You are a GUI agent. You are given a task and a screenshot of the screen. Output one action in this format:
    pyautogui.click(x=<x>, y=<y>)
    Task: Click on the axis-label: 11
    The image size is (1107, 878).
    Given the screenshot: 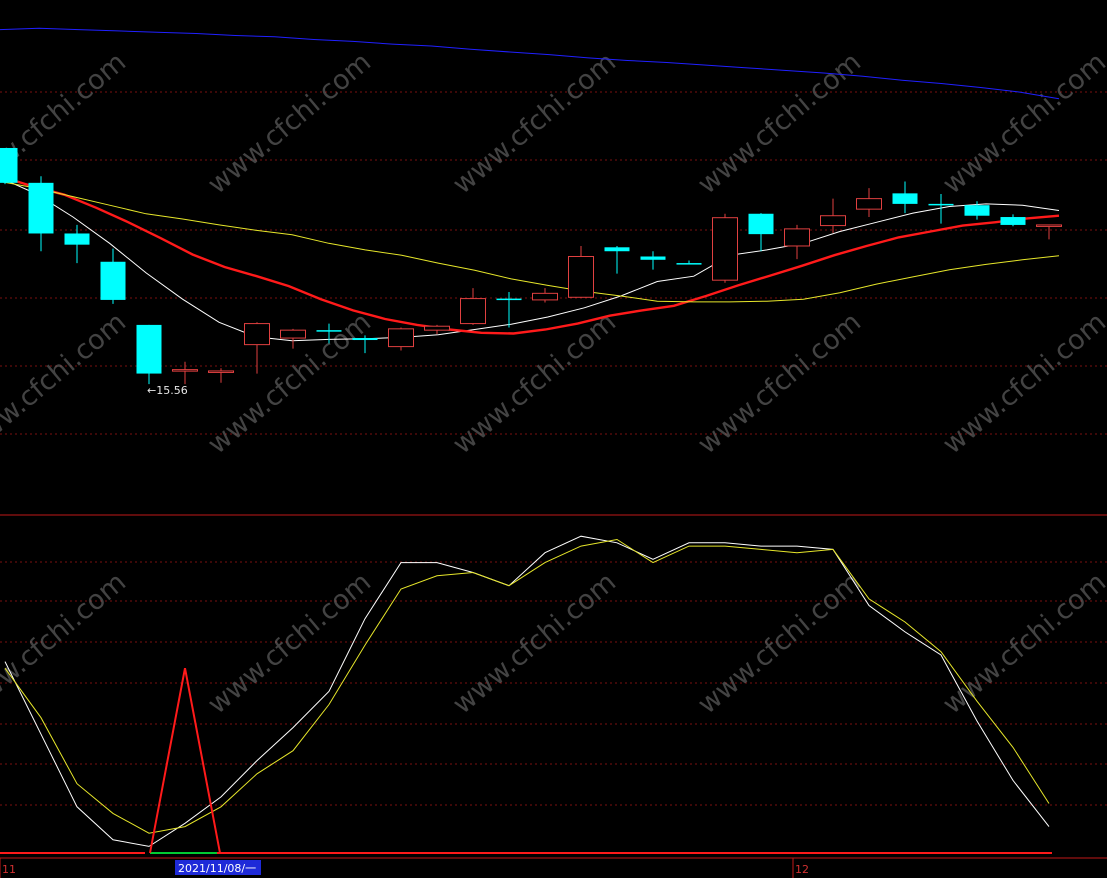 What is the action you would take?
    pyautogui.click(x=9, y=869)
    